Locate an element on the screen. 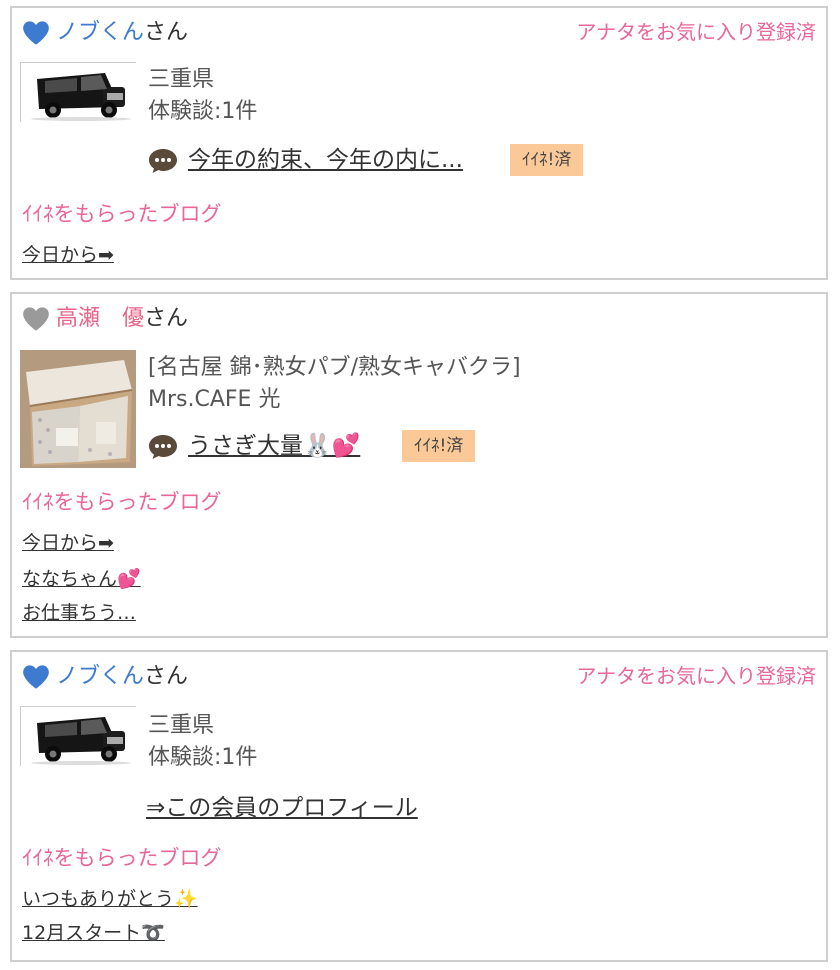 The image size is (840, 970). user-name-link: 高瀬 優 is located at coordinates (100, 318).